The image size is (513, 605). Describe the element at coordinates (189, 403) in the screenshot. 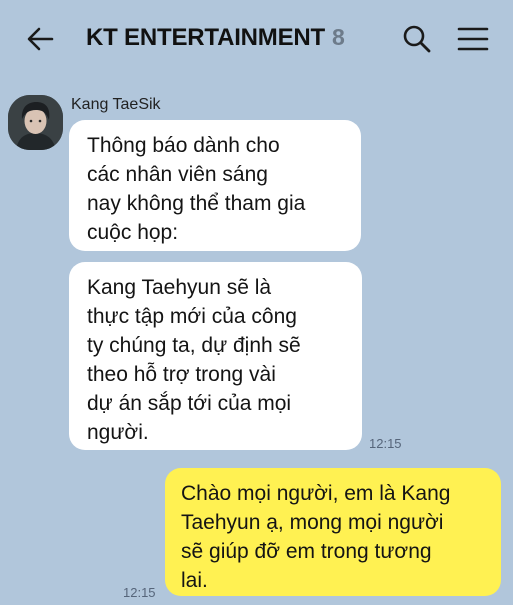

I see `message-line: dự án sắp tới của mọi` at that location.